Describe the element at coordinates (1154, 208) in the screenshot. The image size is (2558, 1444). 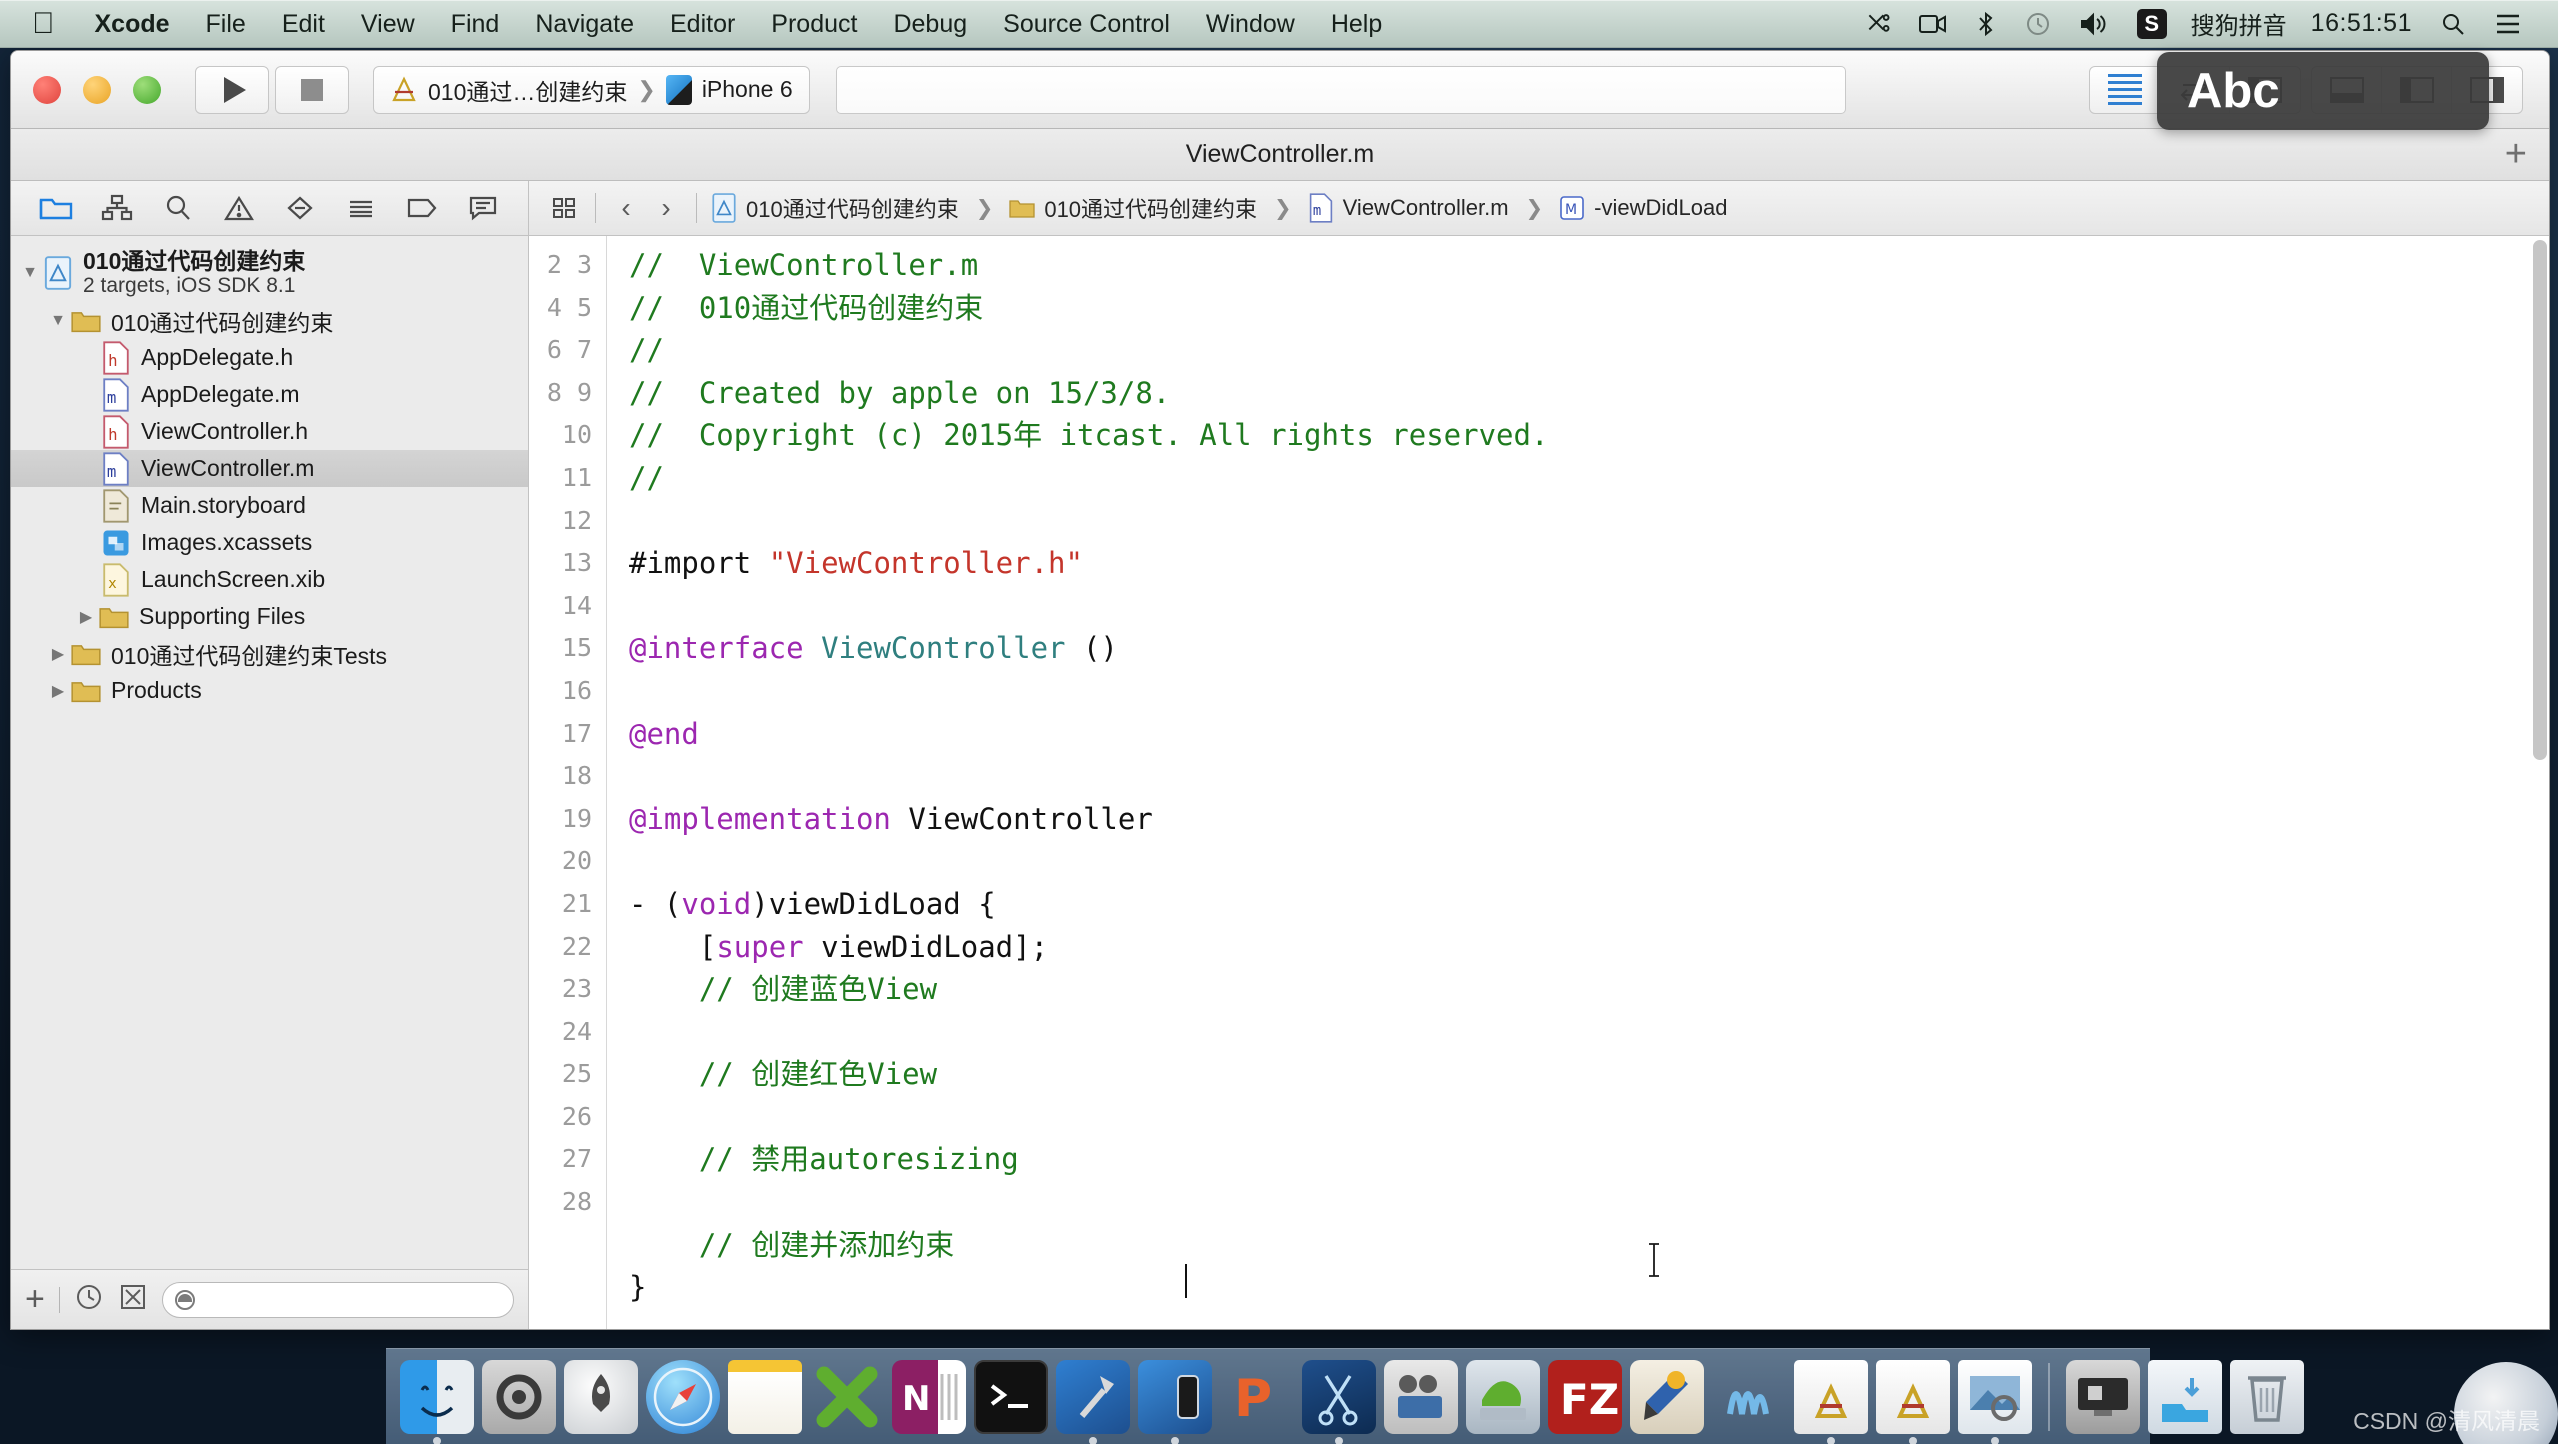
I see `breadcrumb-group: 010通过代码创建约束 ❯` at that location.